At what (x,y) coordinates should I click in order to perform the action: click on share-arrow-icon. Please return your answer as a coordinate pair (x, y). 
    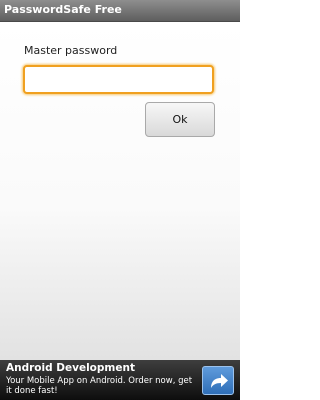
    Looking at the image, I should click on (219, 381).